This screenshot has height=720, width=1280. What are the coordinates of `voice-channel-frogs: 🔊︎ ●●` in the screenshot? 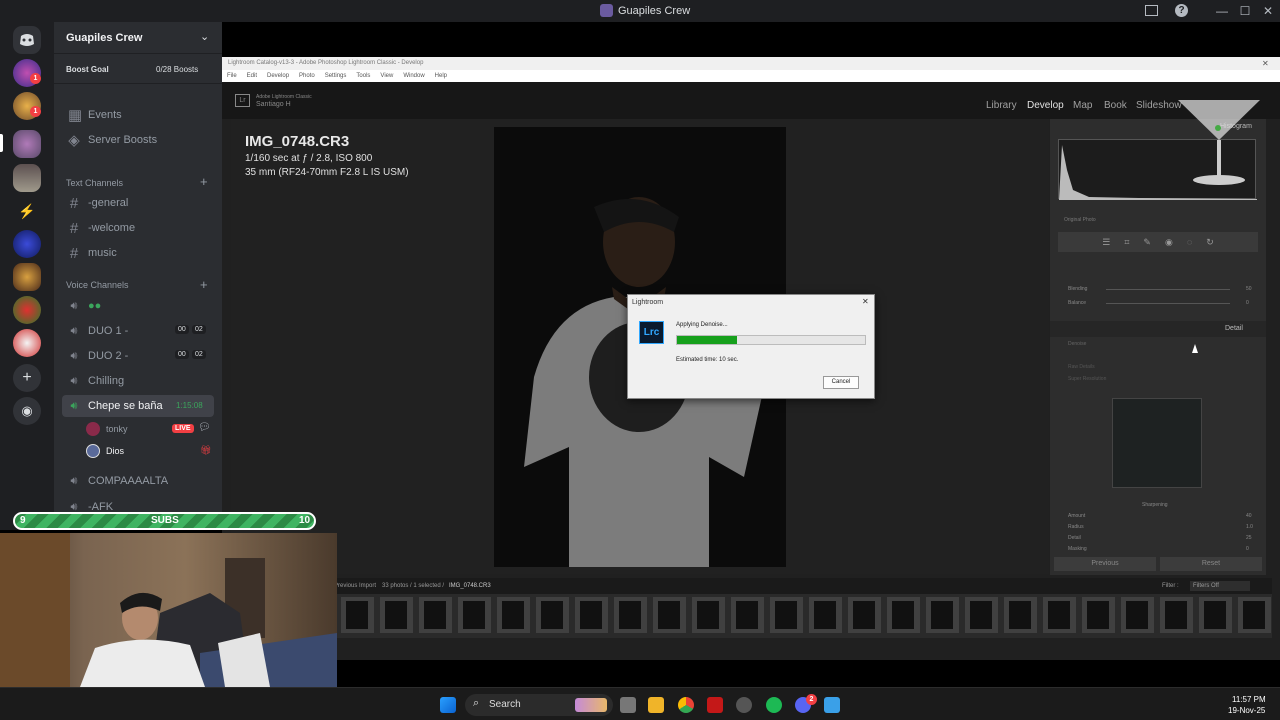 It's located at (138, 306).